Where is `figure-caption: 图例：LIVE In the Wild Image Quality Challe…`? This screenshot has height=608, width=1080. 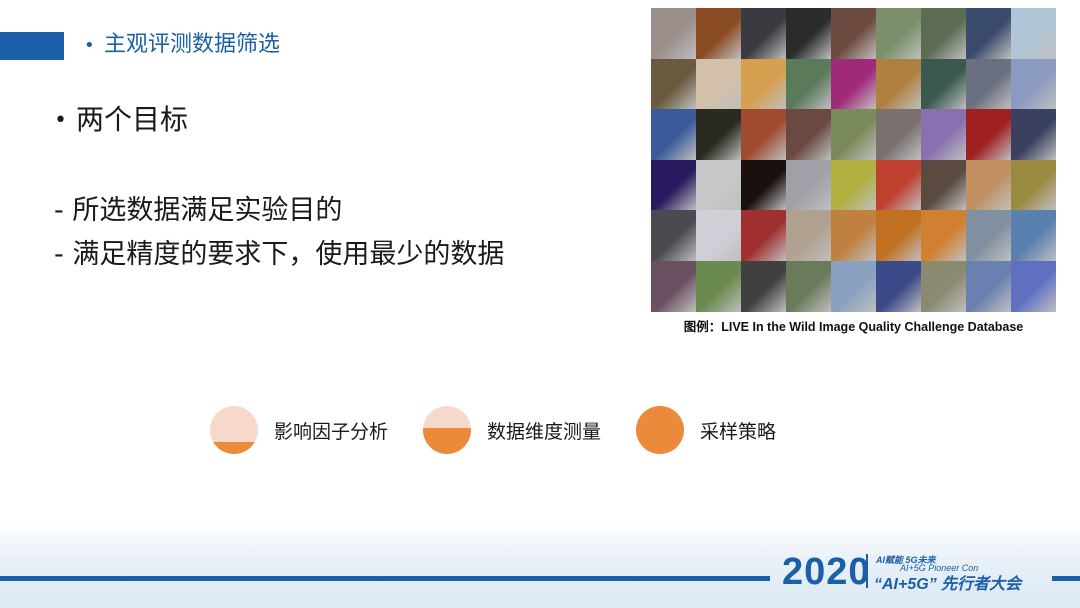
figure-caption: 图例：LIVE In the Wild Image Quality Challe… is located at coordinates (853, 327).